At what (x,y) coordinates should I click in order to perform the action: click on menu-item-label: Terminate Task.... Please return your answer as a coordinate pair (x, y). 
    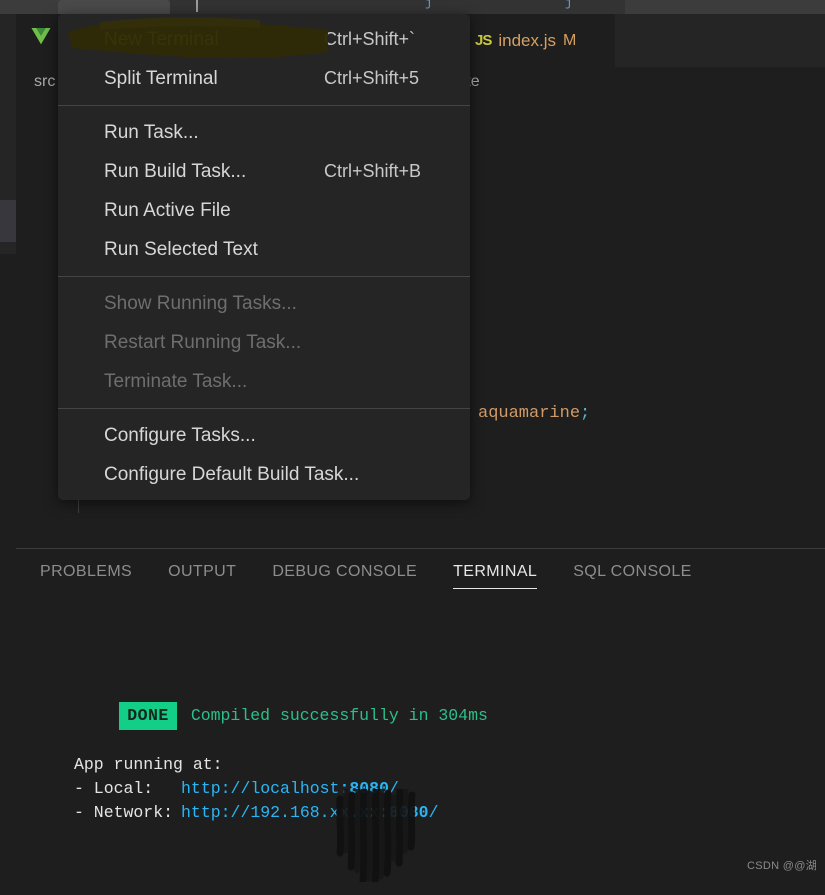
    Looking at the image, I should click on (176, 381).